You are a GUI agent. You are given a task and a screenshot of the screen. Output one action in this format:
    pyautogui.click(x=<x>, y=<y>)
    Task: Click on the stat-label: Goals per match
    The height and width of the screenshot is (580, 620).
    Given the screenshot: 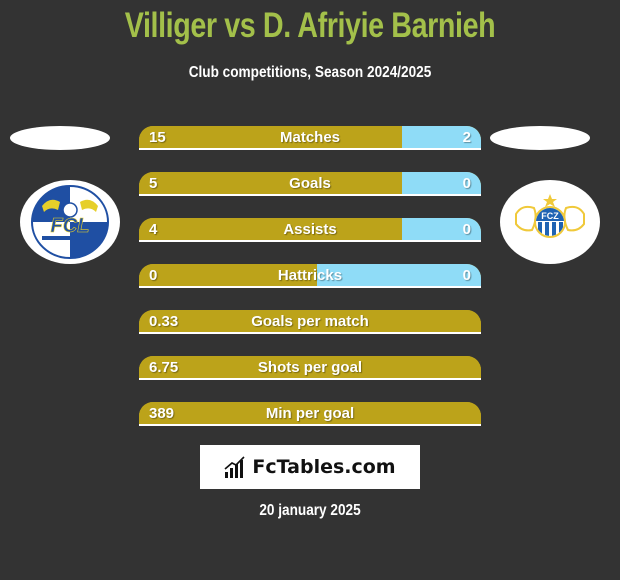 What is the action you would take?
    pyautogui.click(x=310, y=321)
    